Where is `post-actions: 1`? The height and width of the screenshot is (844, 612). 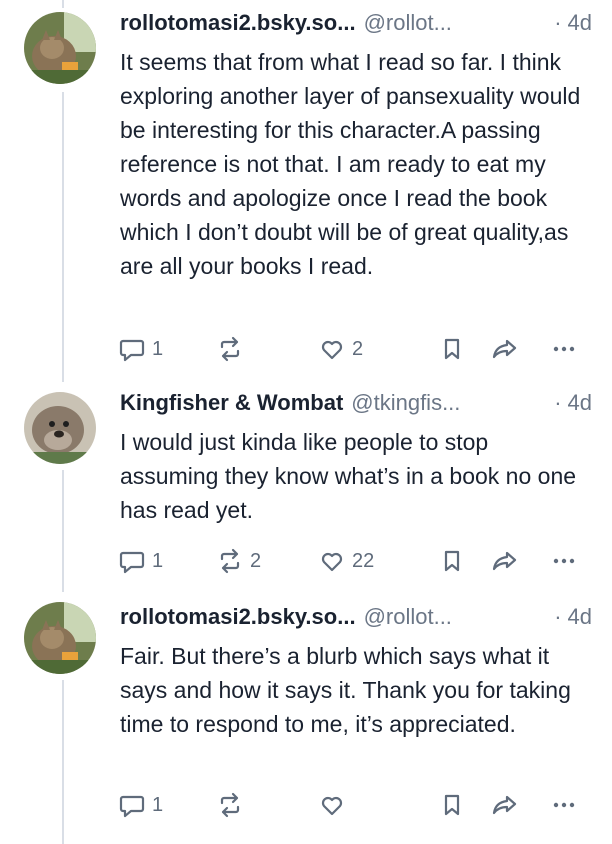
post-actions: 1 is located at coordinates (358, 805).